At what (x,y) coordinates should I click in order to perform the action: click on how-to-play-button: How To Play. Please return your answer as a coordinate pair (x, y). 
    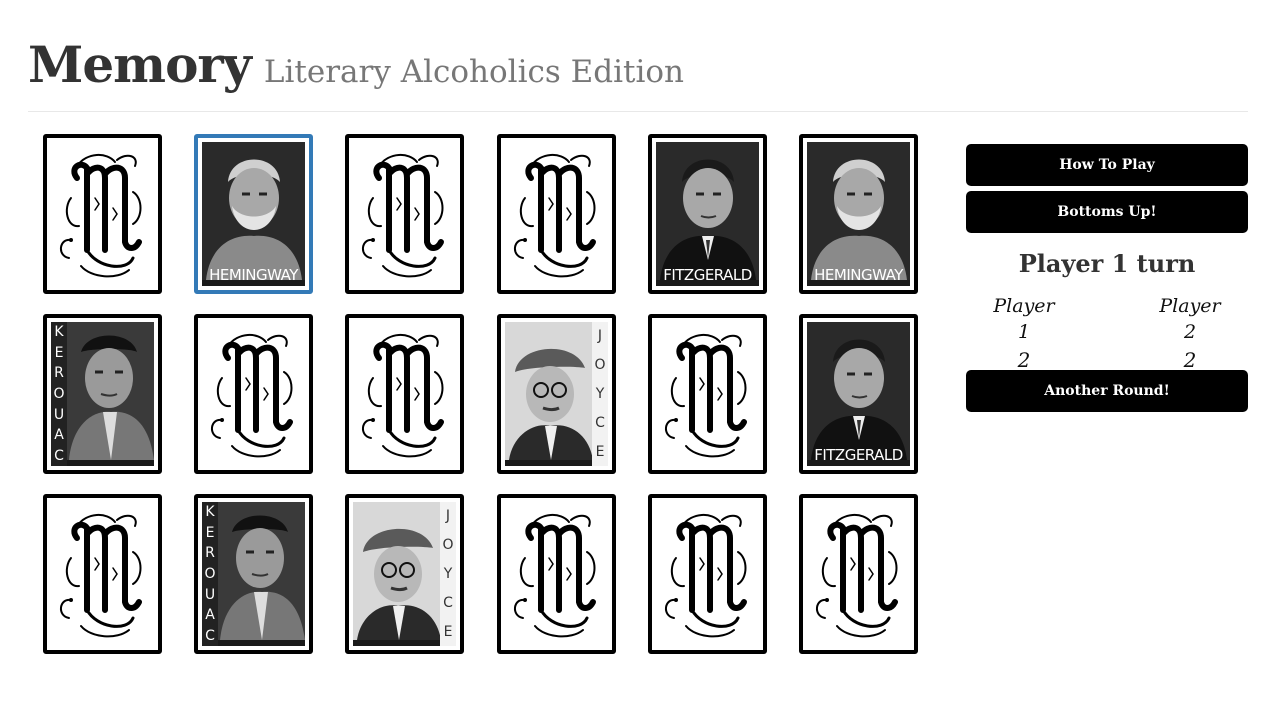
    Looking at the image, I should click on (1107, 165).